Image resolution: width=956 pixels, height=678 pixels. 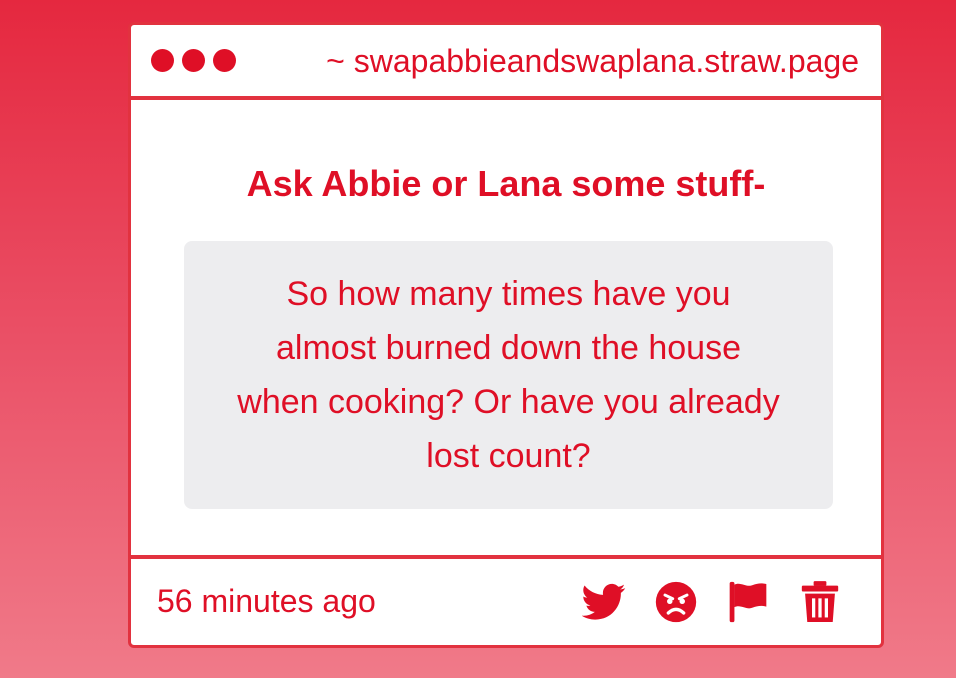 I want to click on action-bar, so click(x=712, y=602).